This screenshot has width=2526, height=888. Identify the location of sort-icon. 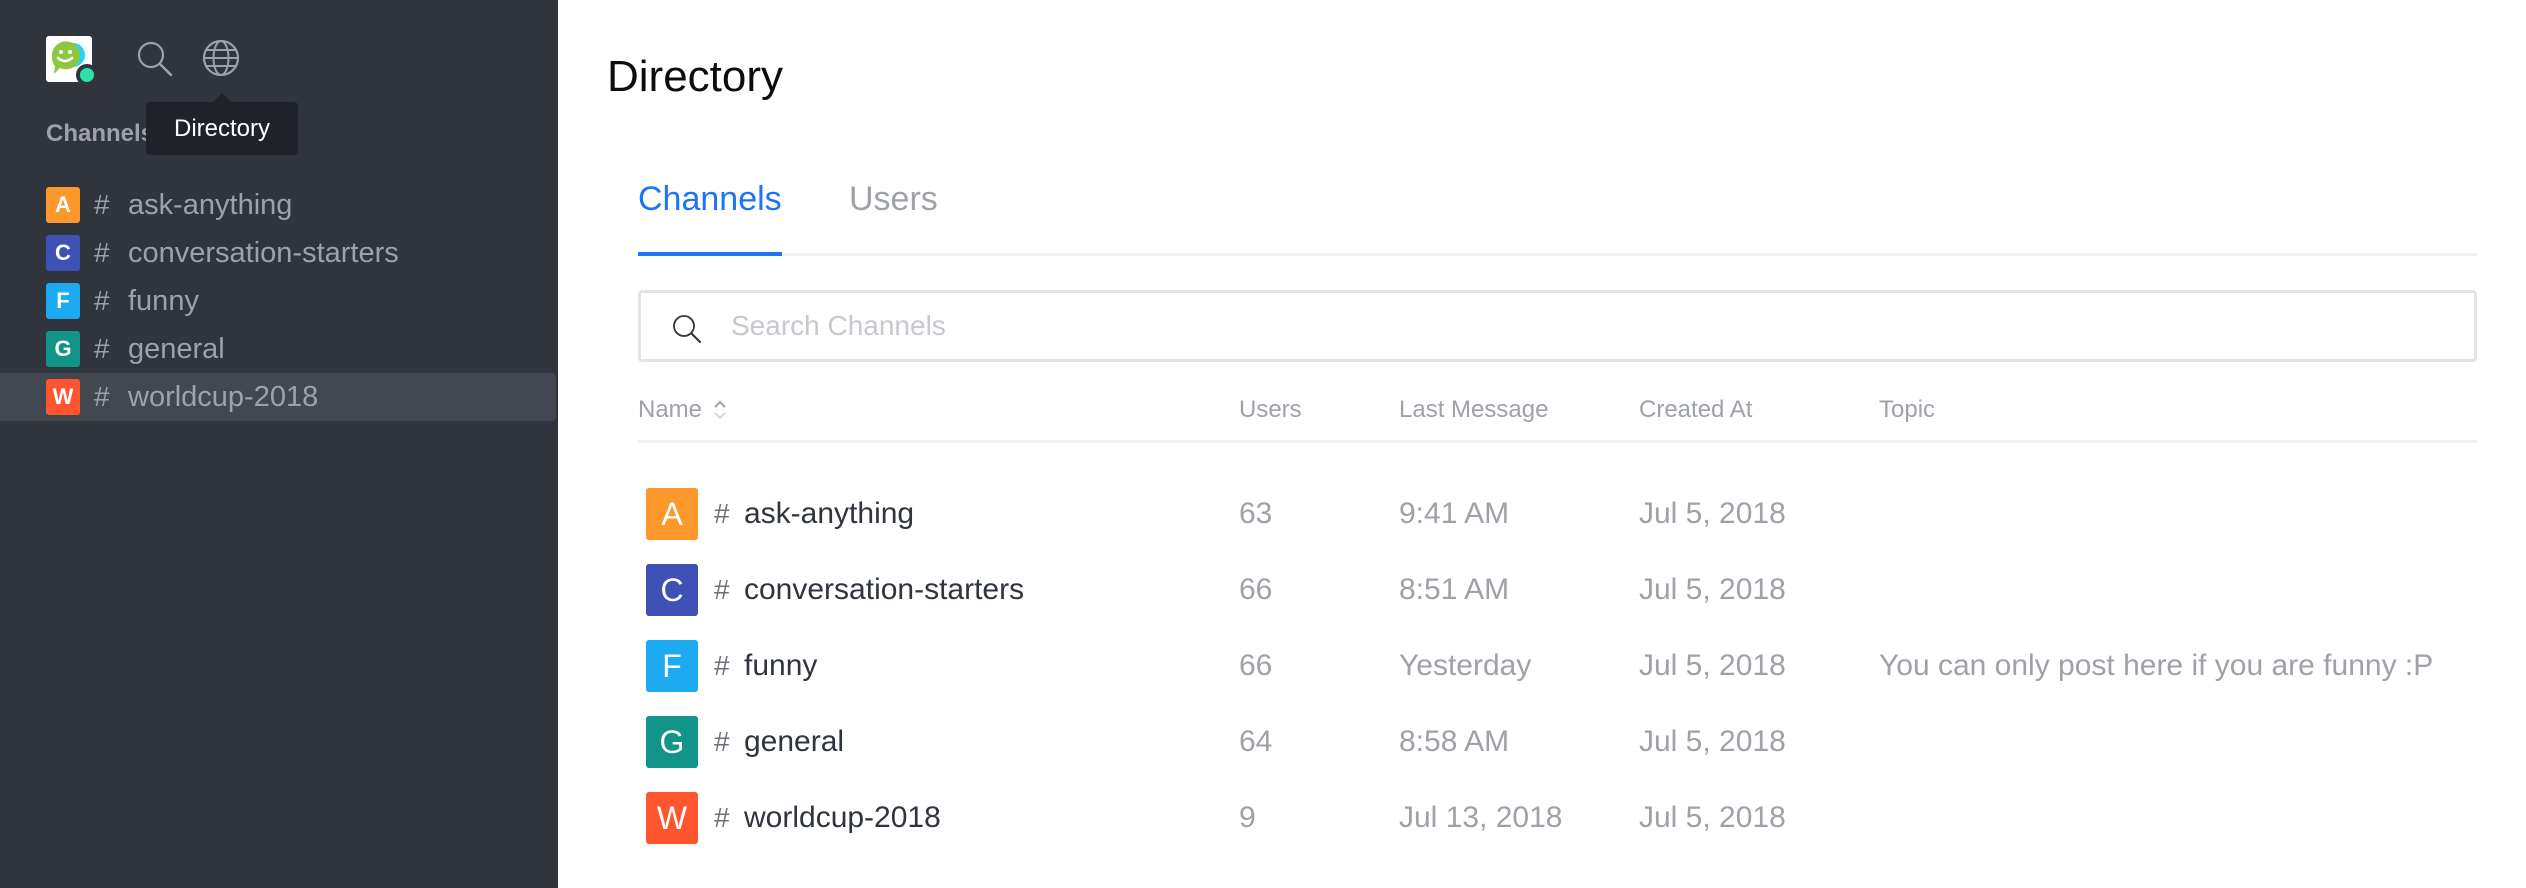
(720, 410).